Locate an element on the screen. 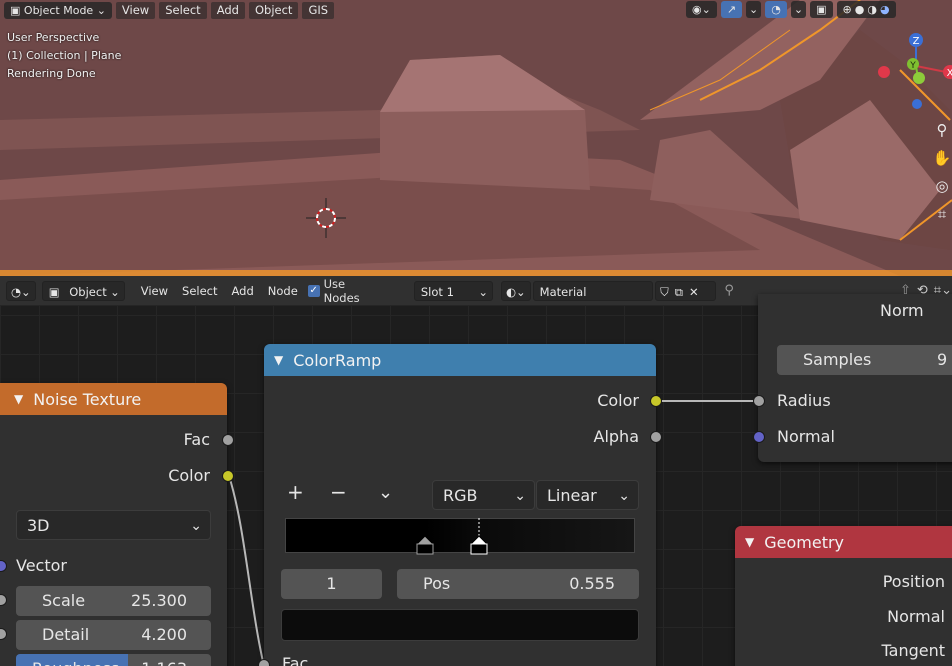  geometry-header: ▼ Geometry is located at coordinates (843, 542).